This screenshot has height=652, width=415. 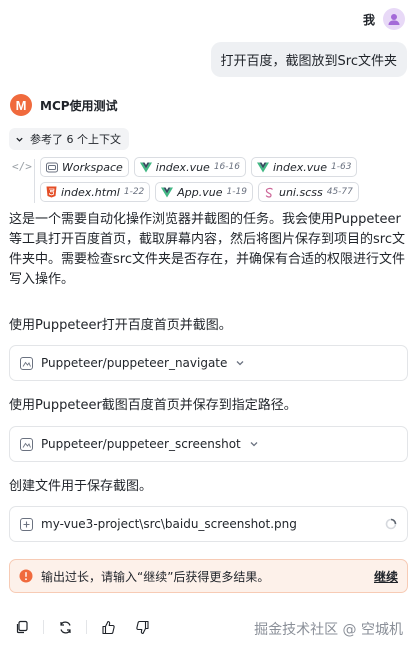 What do you see at coordinates (226, 167) in the screenshot?
I see `reference-chip-range: 16-16` at bounding box center [226, 167].